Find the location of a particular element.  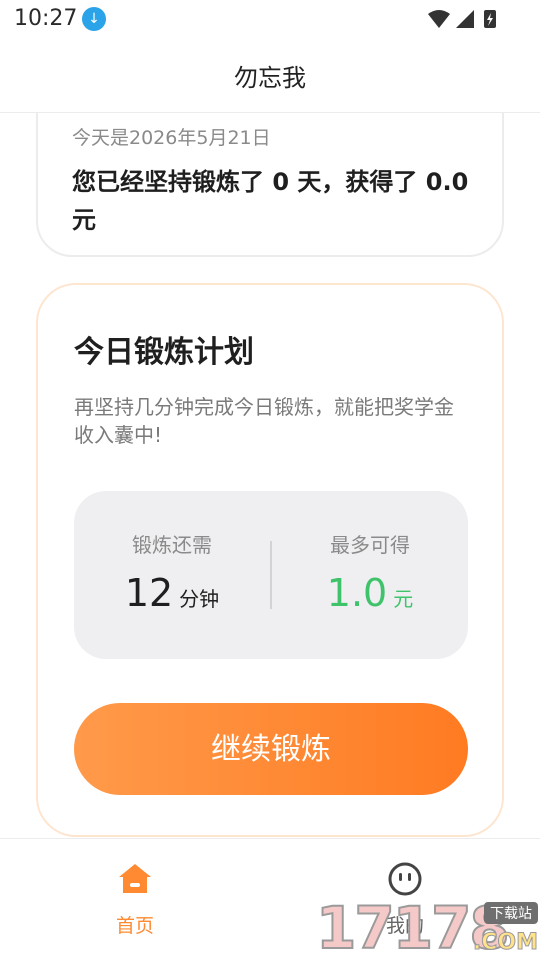

streak-text: 您已经坚持锻炼了 0 天，获得了 0.0 元 is located at coordinates (270, 201).